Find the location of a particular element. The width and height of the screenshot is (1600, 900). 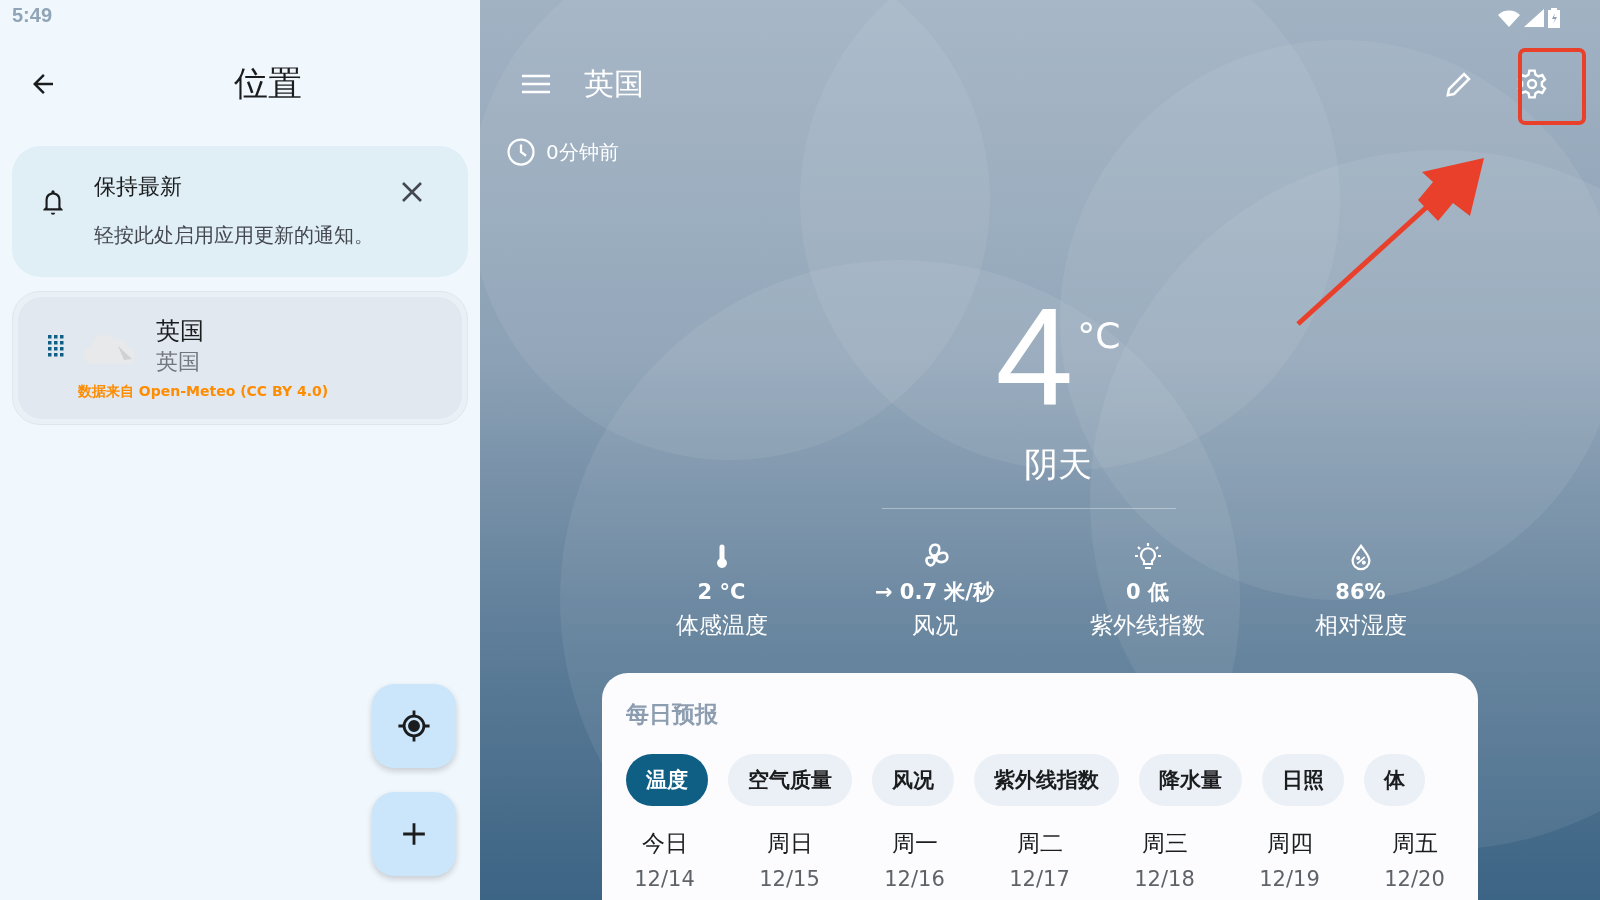

forecast-day: 今日 is located at coordinates (664, 843).